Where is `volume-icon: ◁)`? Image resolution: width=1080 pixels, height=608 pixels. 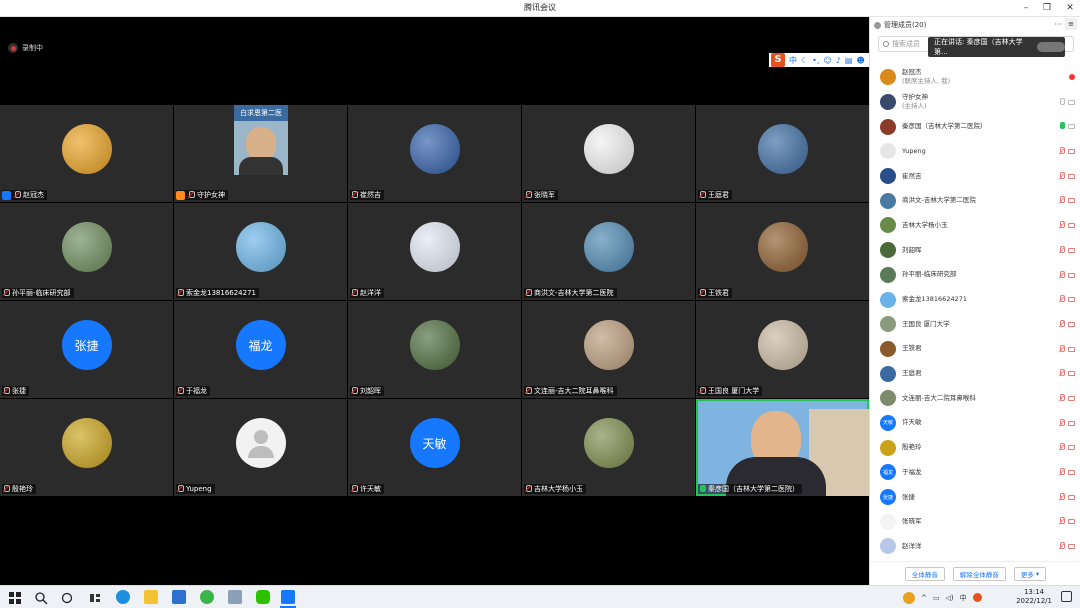 volume-icon: ◁) is located at coordinates (950, 598).